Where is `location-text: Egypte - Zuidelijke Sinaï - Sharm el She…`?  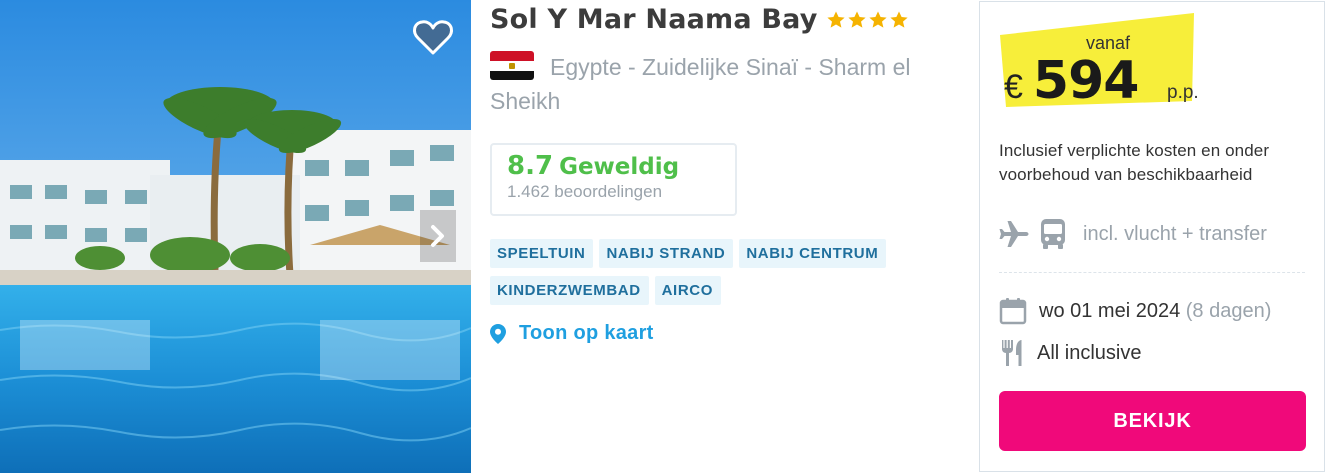
location-text: Egypte - Zuidelijke Sinaï - Sharm el She… is located at coordinates (700, 84).